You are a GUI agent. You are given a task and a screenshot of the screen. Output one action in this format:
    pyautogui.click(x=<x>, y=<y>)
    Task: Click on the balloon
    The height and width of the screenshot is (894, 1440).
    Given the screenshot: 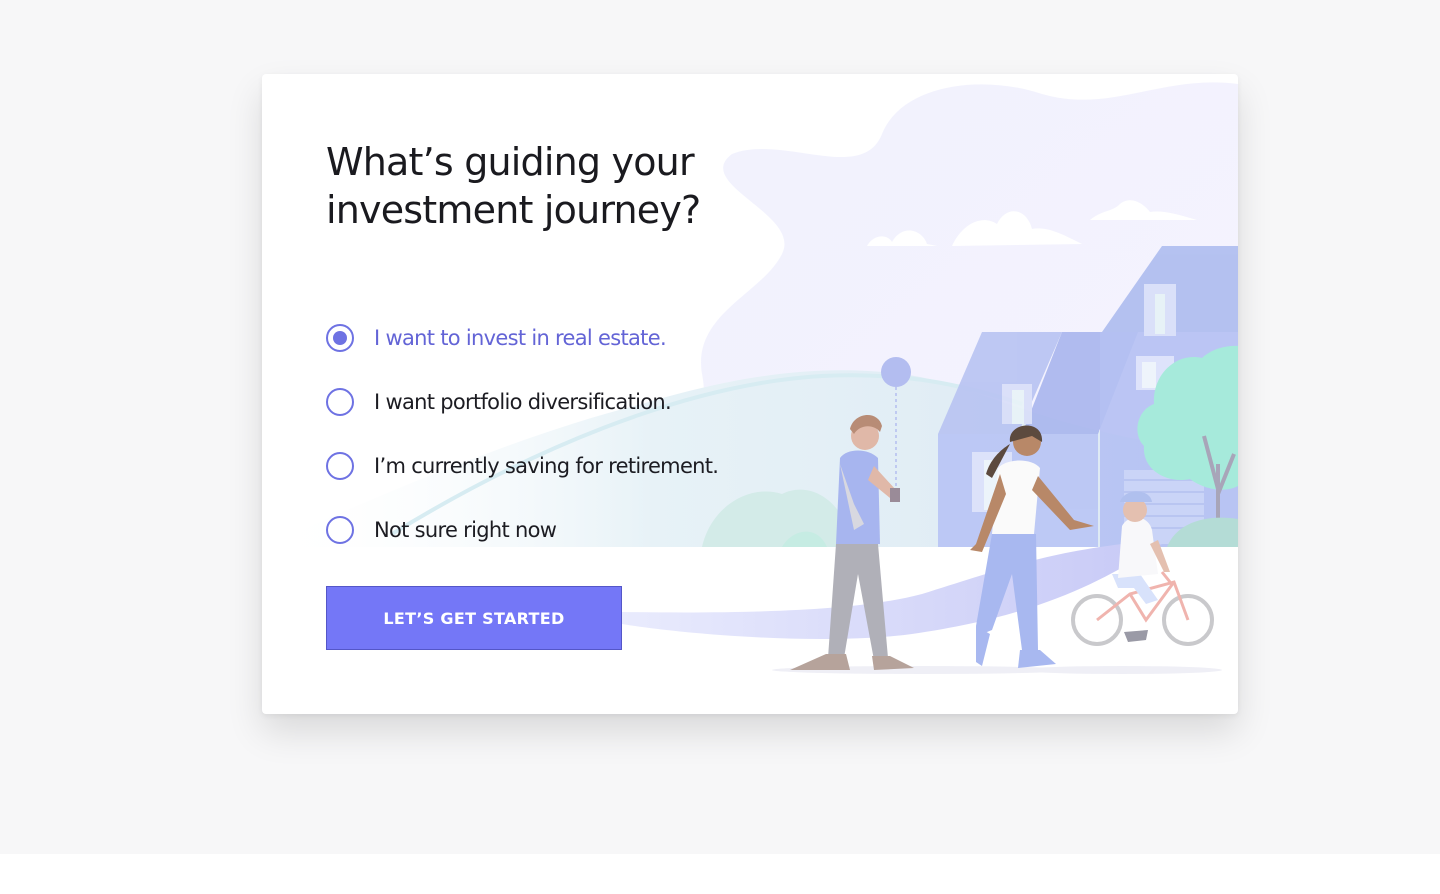 What is the action you would take?
    pyautogui.click(x=896, y=372)
    